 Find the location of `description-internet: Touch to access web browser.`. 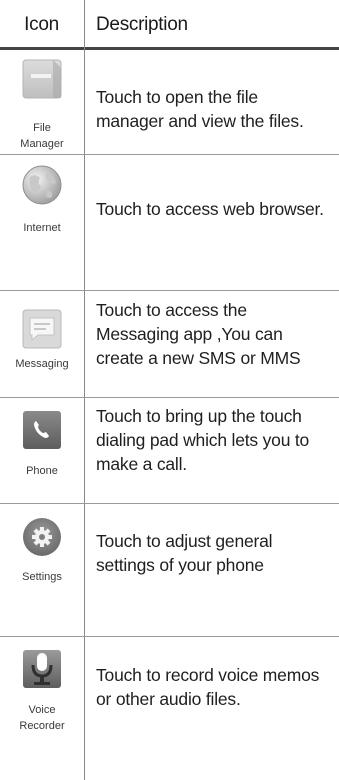

description-internet: Touch to access web browser. is located at coordinates (210, 209).